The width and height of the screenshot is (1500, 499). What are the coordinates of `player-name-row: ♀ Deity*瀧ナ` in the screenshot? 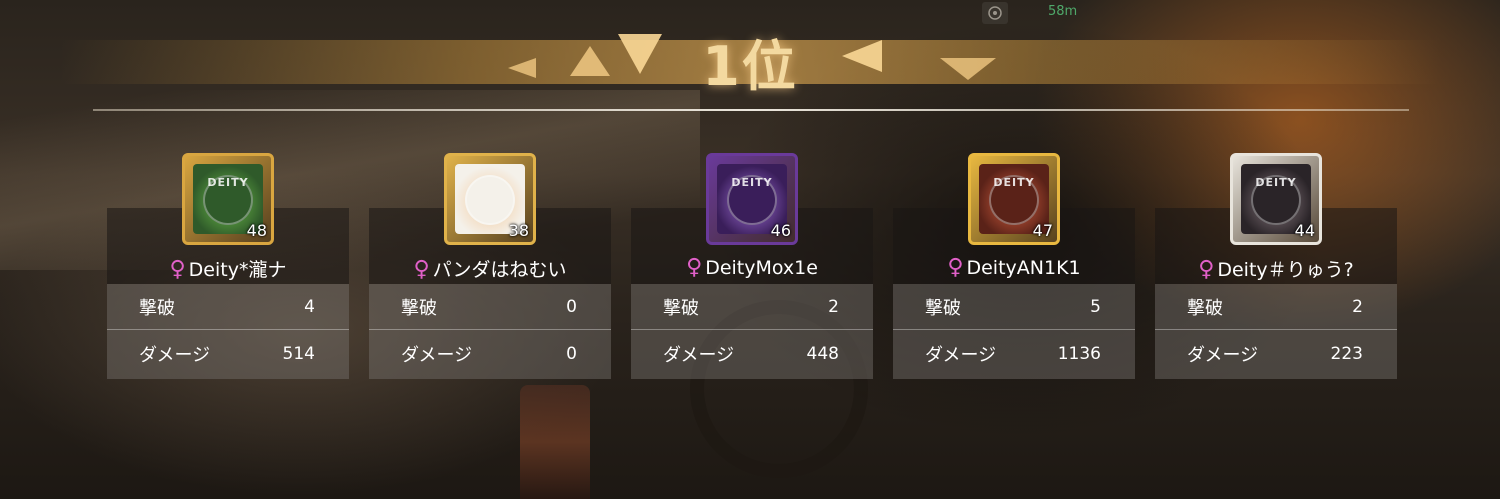 It's located at (228, 268).